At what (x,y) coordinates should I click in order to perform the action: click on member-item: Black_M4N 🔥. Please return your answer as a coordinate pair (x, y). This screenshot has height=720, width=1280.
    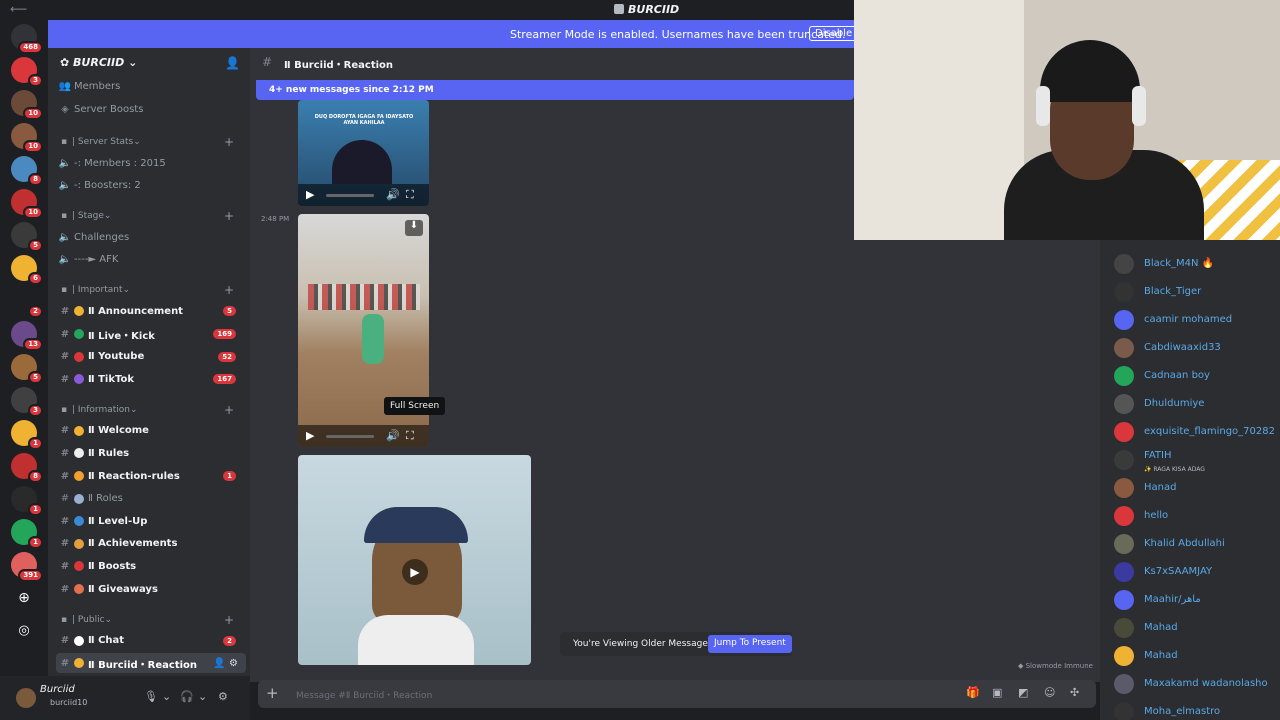
    Looking at the image, I should click on (1194, 263).